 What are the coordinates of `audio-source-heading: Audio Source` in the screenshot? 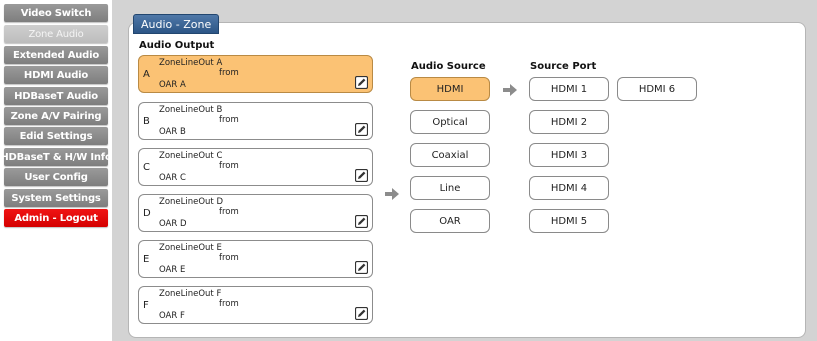 It's located at (448, 66).